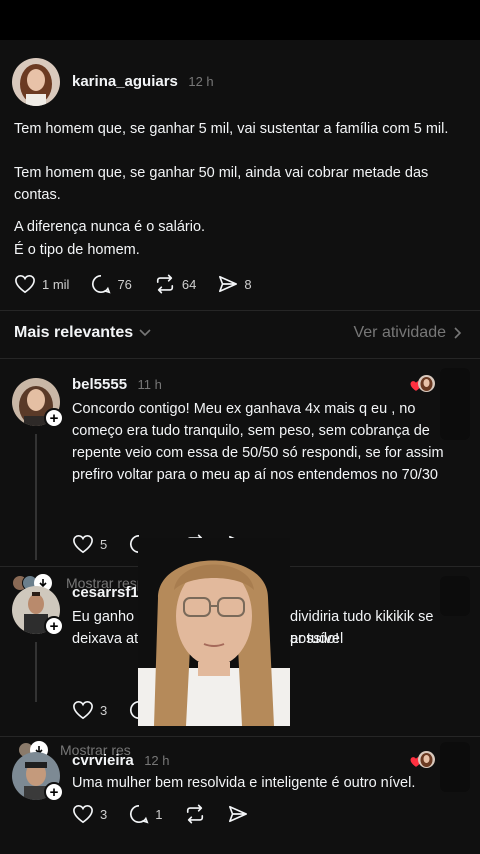 This screenshot has height=854, width=480. What do you see at coordinates (240, 20) in the screenshot?
I see `status-bar` at bounding box center [240, 20].